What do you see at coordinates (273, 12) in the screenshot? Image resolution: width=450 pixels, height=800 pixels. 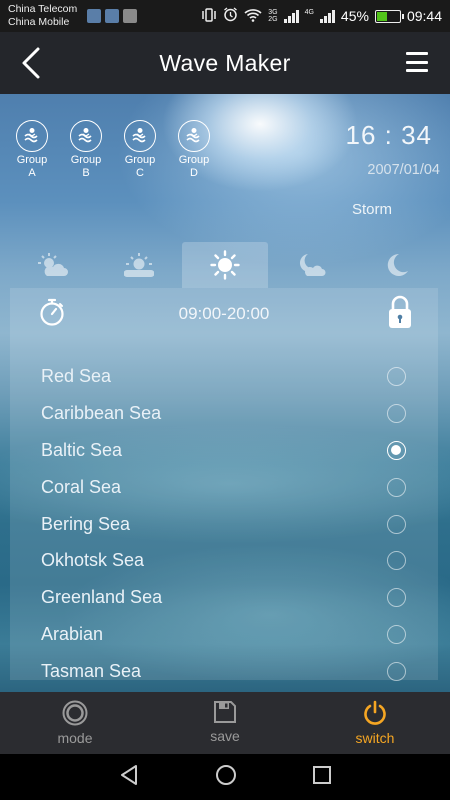 I see `network-type-top: 3G` at bounding box center [273, 12].